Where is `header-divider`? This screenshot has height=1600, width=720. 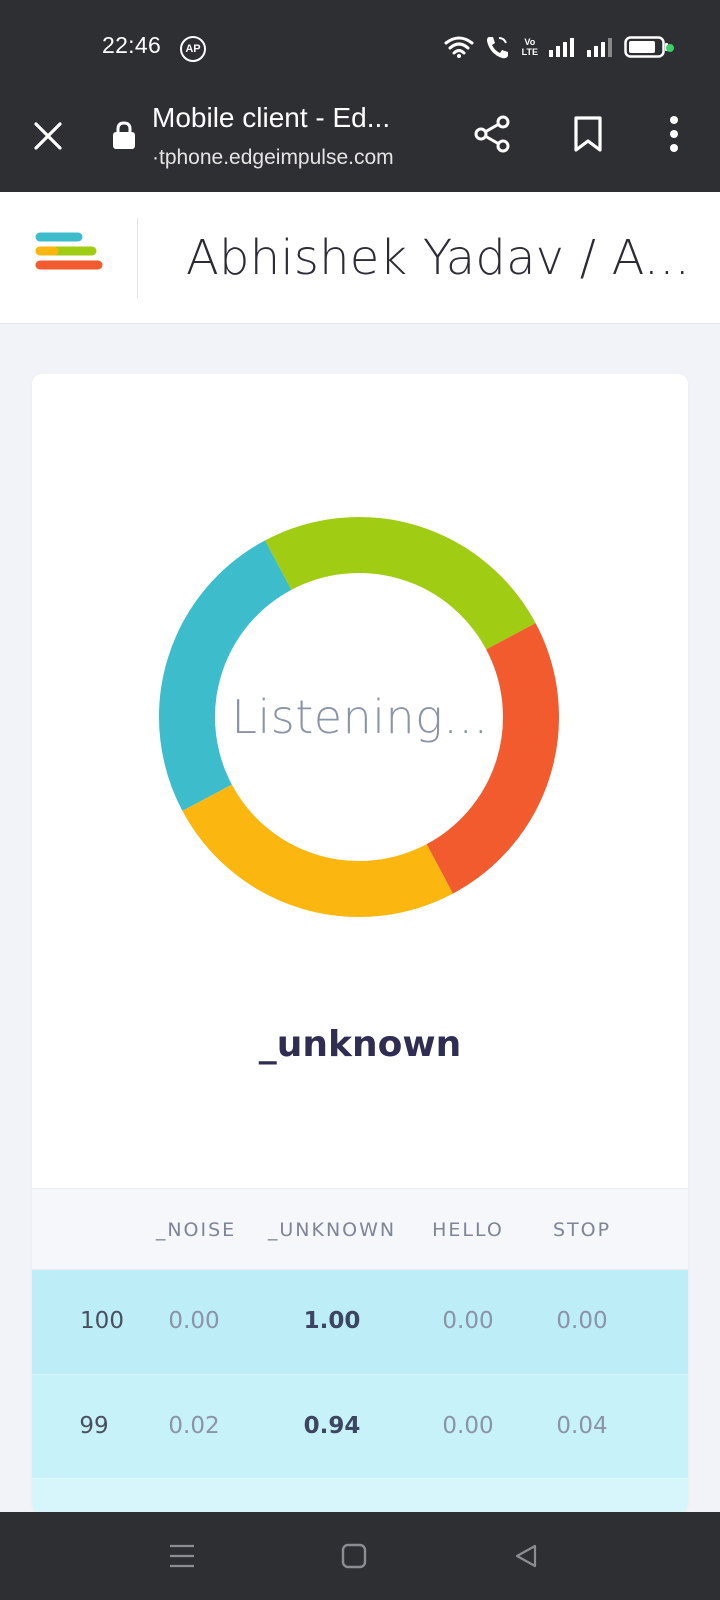 header-divider is located at coordinates (137, 258).